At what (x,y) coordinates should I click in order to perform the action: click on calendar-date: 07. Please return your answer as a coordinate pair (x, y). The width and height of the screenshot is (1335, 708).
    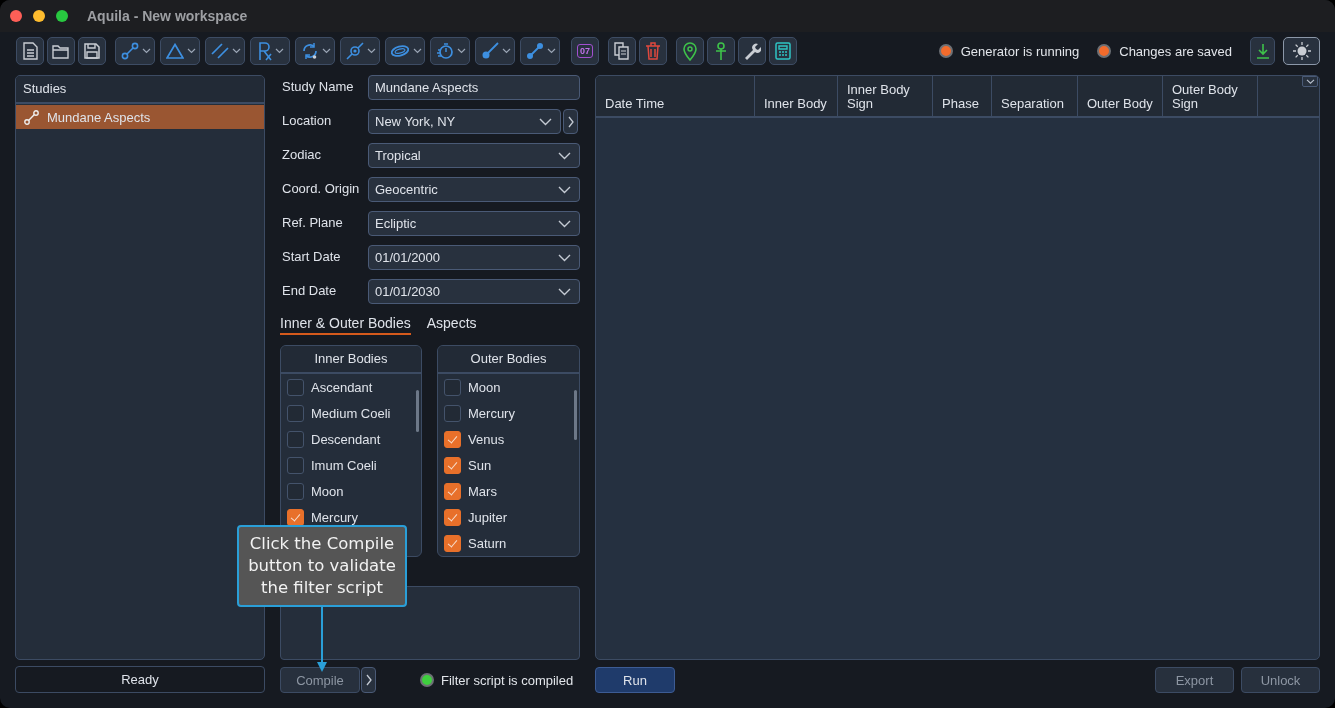
    Looking at the image, I should click on (585, 51).